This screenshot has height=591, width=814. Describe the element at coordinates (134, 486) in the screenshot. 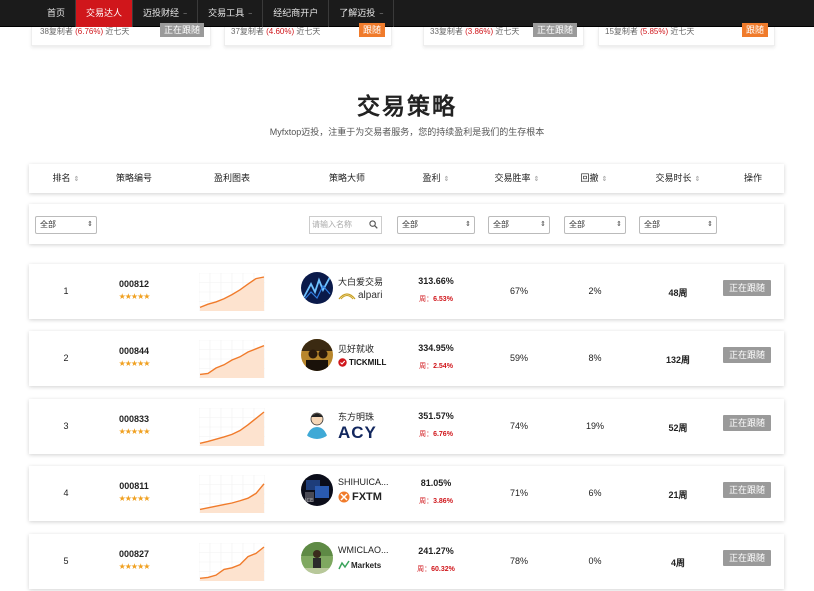

I see `strategy-code: 000811` at that location.